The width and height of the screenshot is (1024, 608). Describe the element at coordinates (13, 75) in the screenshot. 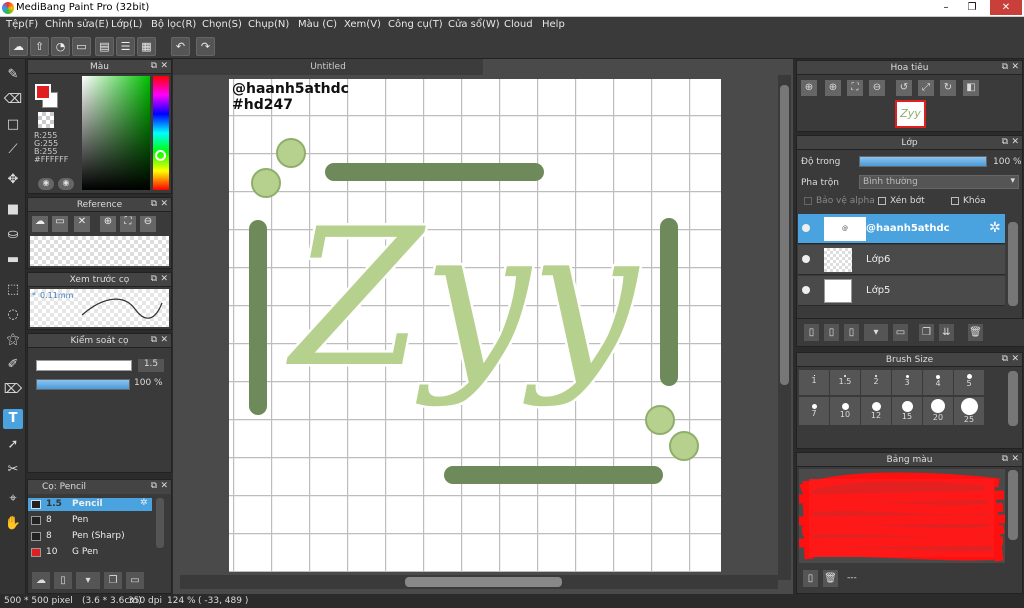

I see `brush-tool-icon: ✎` at that location.